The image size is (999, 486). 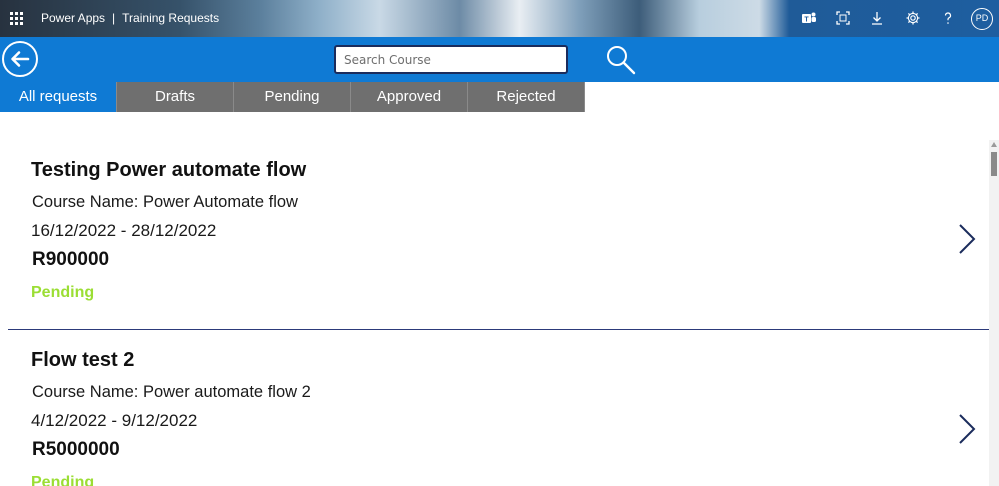 What do you see at coordinates (948, 18) in the screenshot?
I see `help-icon` at bounding box center [948, 18].